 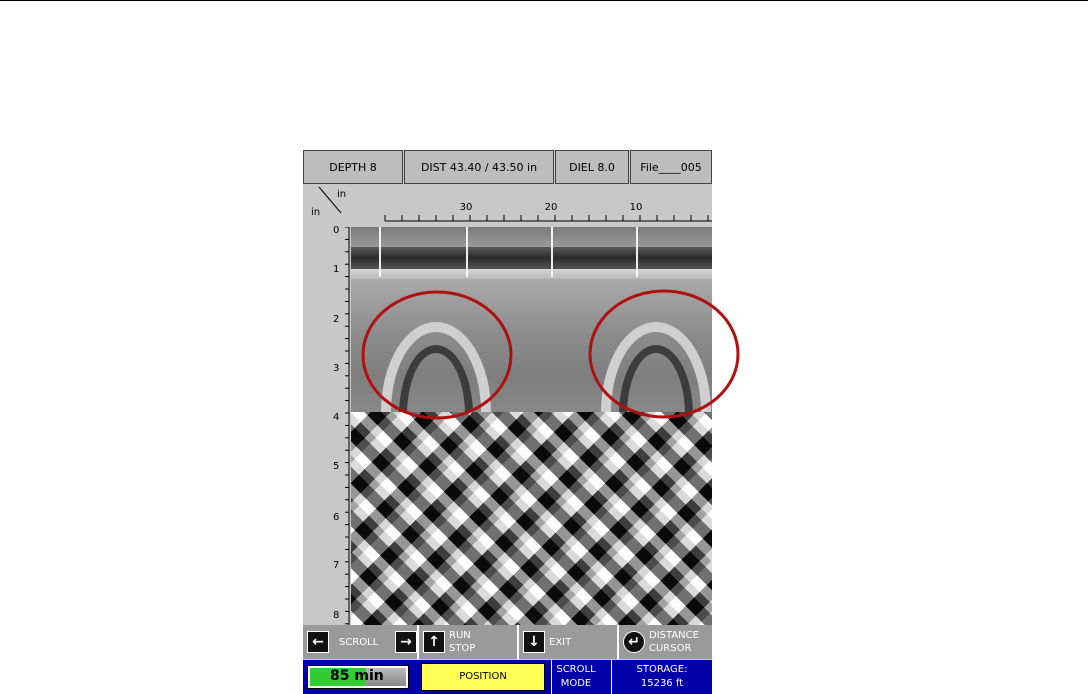 I want to click on dielectric-field: DIEL 8.0, so click(x=592, y=167).